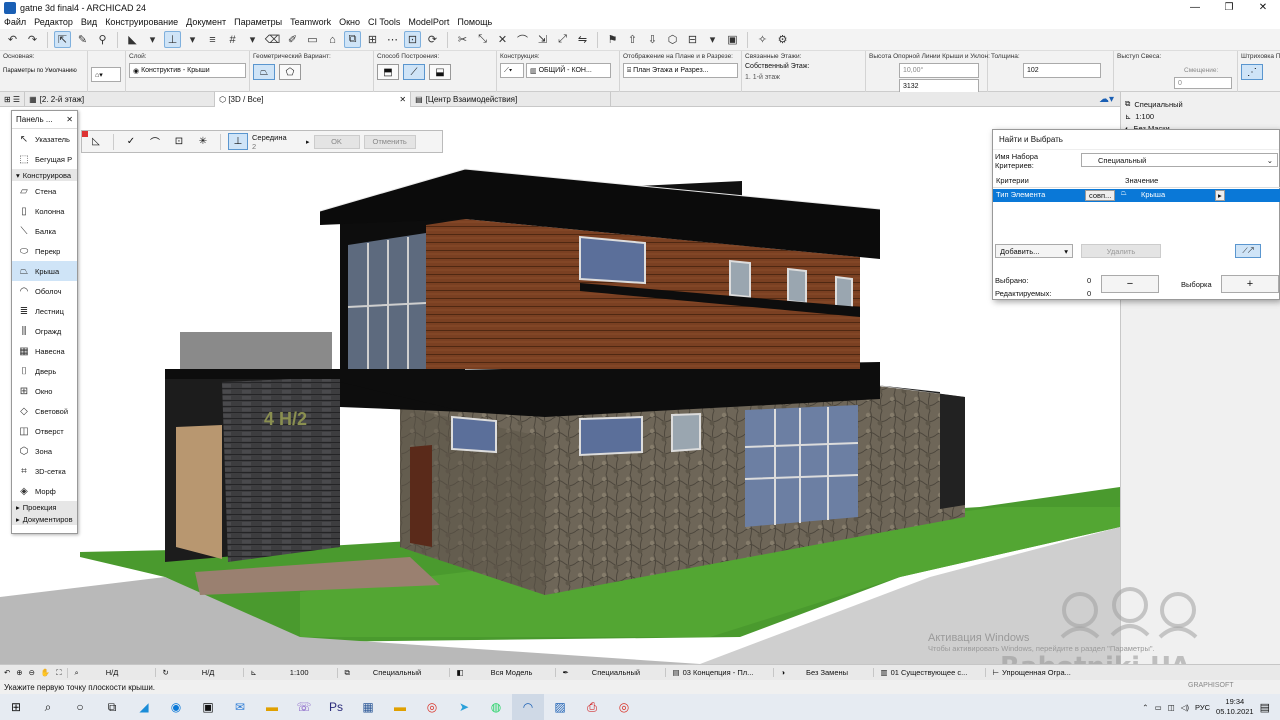 This screenshot has height=720, width=1280. Describe the element at coordinates (1130, 284) in the screenshot. I see `deselect-button: −` at that location.